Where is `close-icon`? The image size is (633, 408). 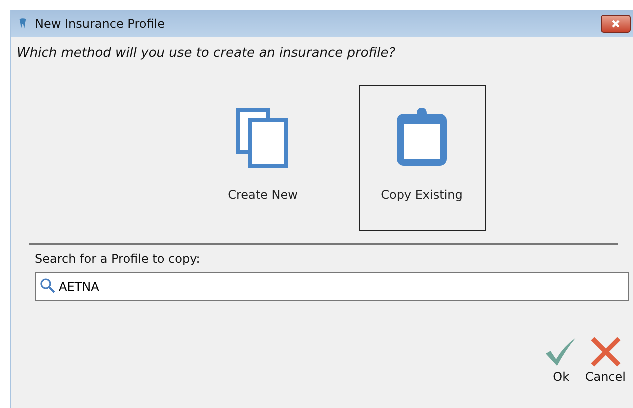
close-icon is located at coordinates (616, 23).